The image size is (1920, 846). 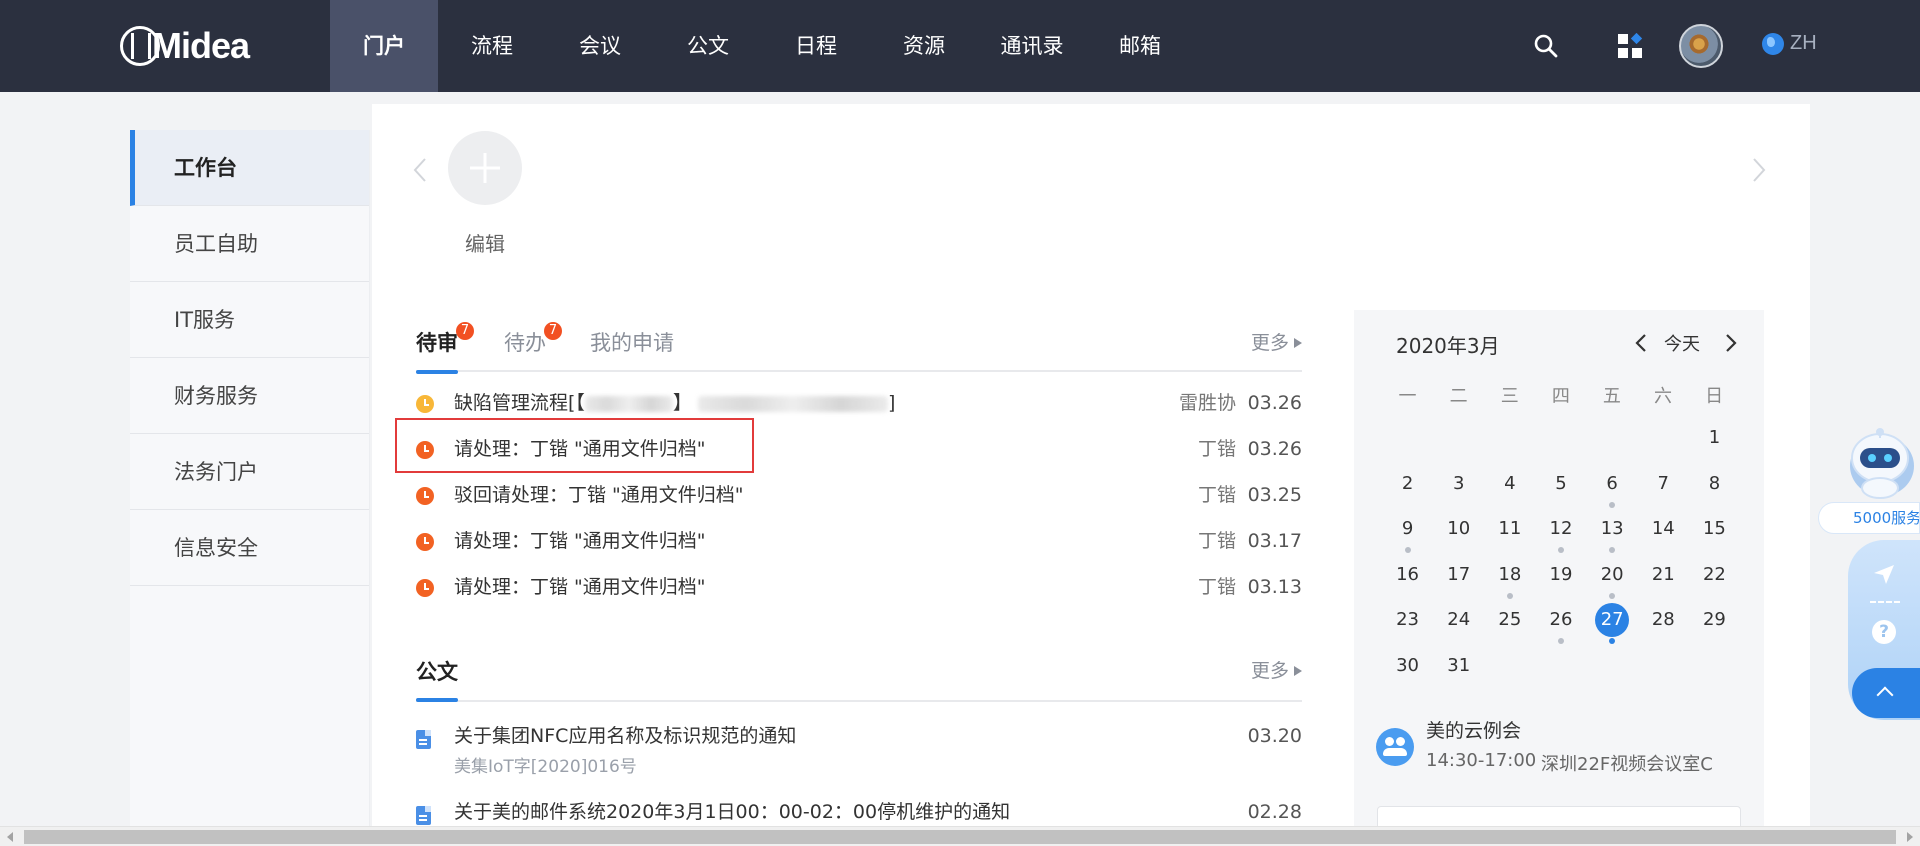 I want to click on language-label: ZH, so click(x=1803, y=43).